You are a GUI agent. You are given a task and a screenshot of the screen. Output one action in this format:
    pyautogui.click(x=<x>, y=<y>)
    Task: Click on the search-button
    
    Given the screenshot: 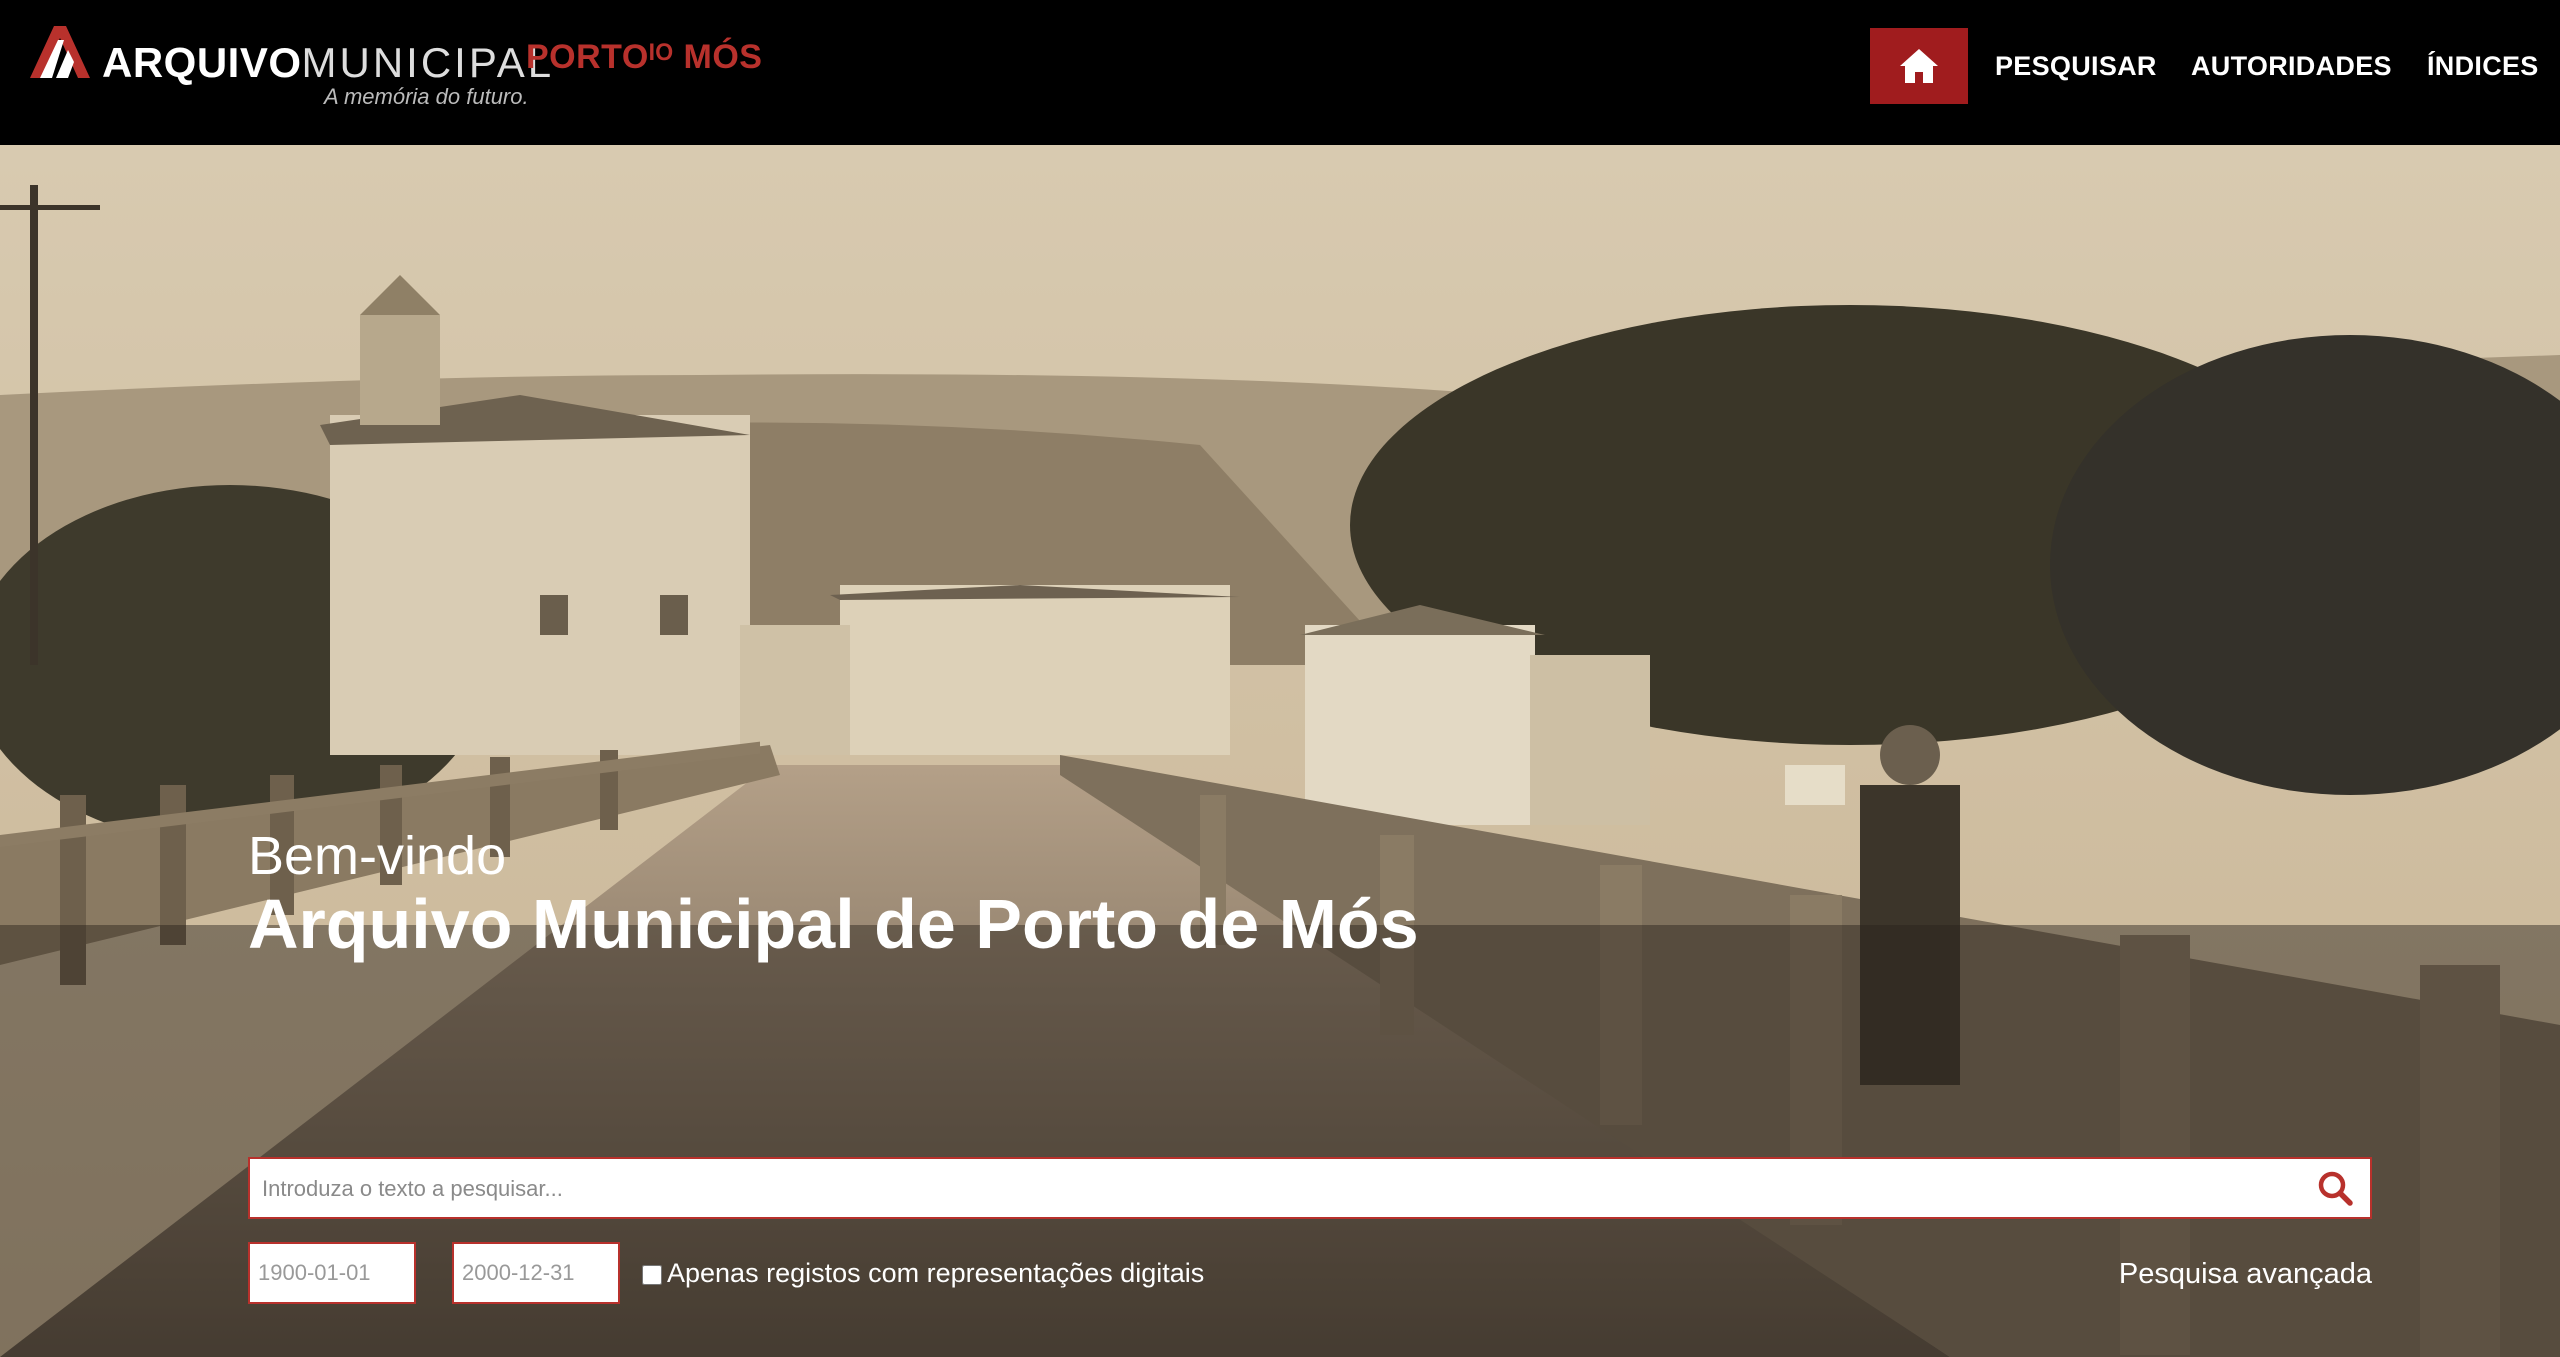 What is the action you would take?
    pyautogui.click(x=2335, y=1188)
    